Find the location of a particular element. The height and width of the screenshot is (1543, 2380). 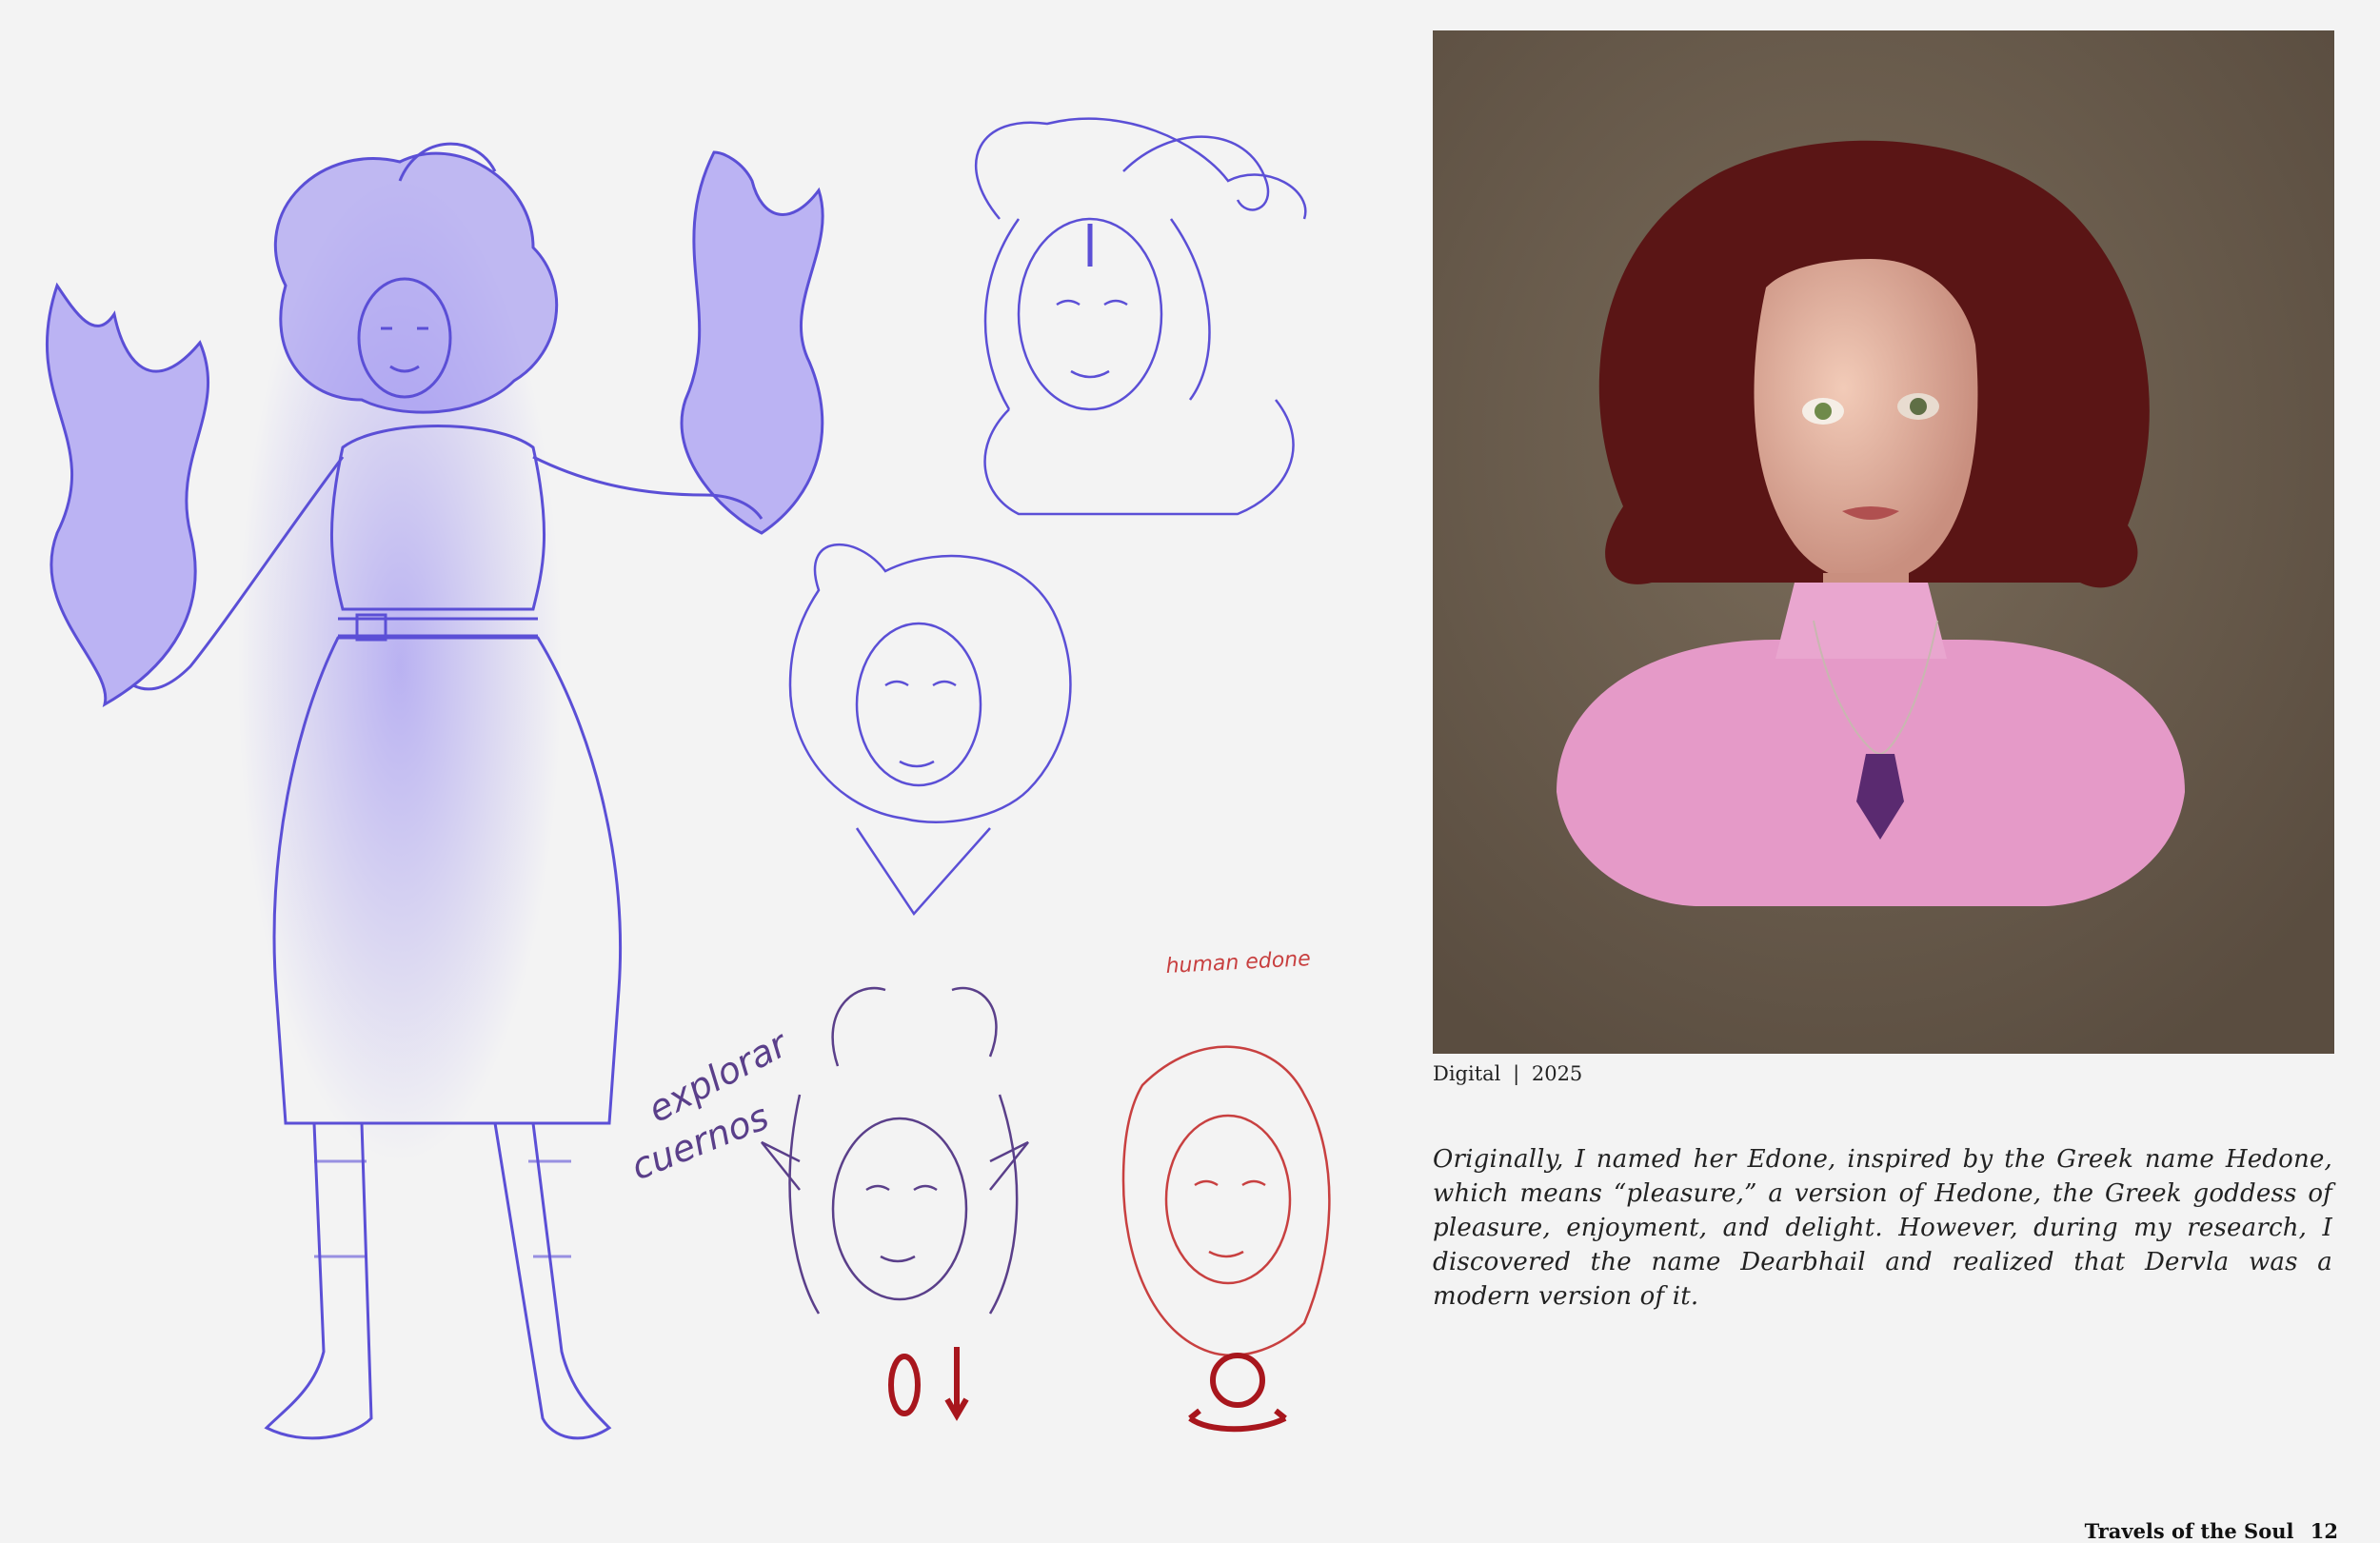

horned-variant-head-sketch is located at coordinates (895, 1150).